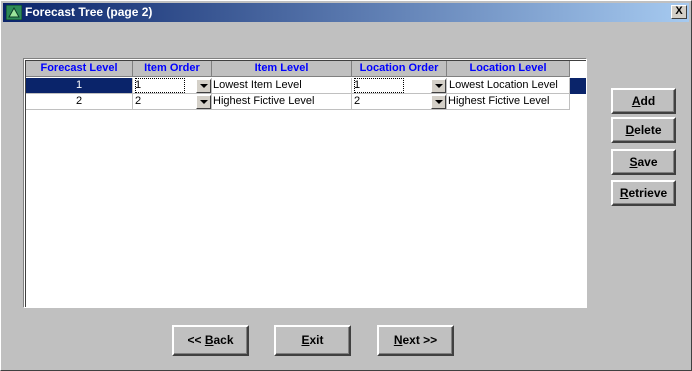 The image size is (692, 371). Describe the element at coordinates (648, 130) in the screenshot. I see `delete-button-label: elete` at that location.